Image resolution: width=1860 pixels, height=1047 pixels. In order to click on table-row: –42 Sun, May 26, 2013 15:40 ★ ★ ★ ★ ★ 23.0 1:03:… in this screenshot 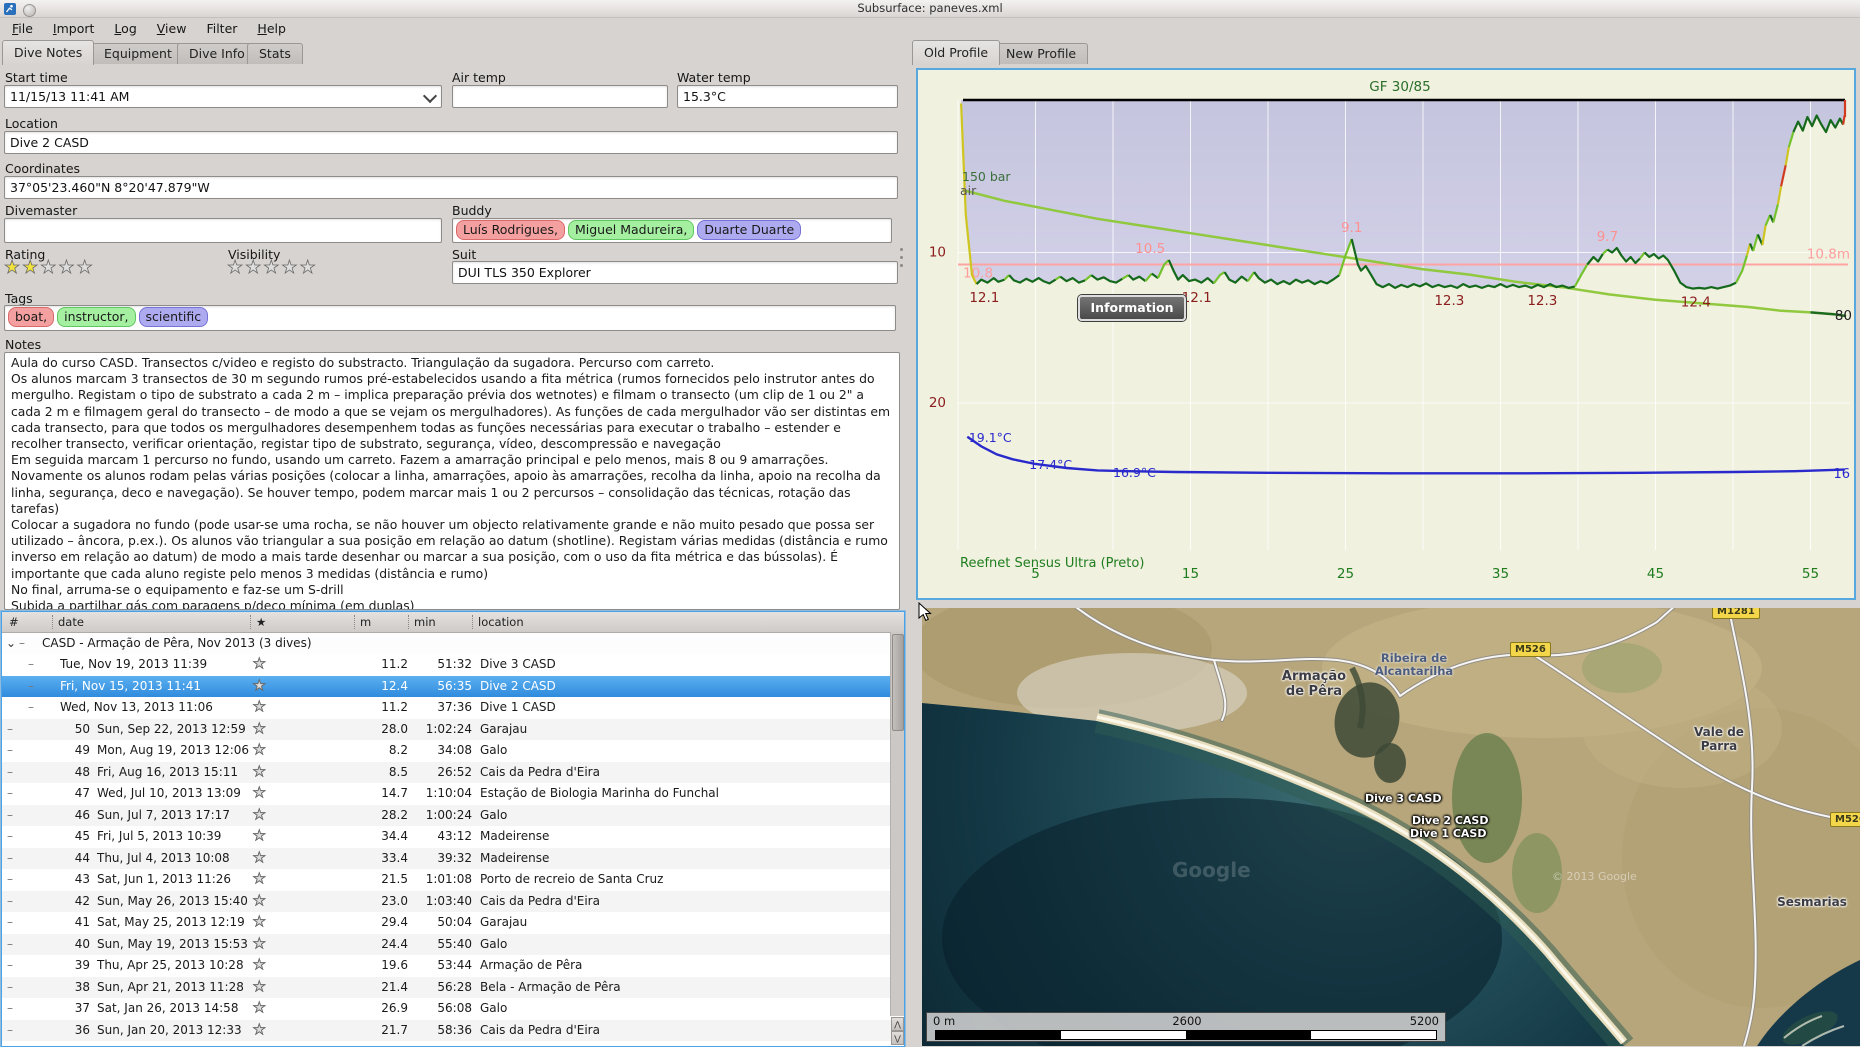, I will do `click(453, 901)`.